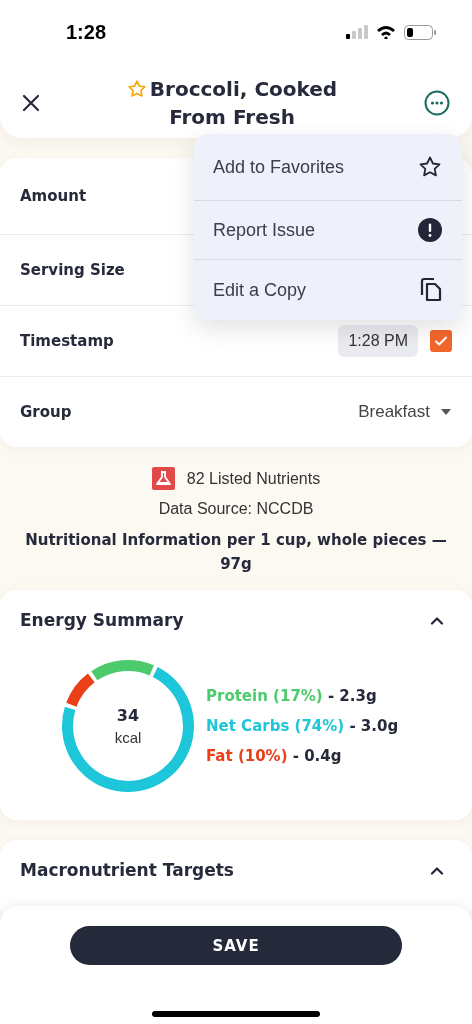  What do you see at coordinates (274, 756) in the screenshot?
I see `macro-legend-item: Fat (10%) - 0.4g` at bounding box center [274, 756].